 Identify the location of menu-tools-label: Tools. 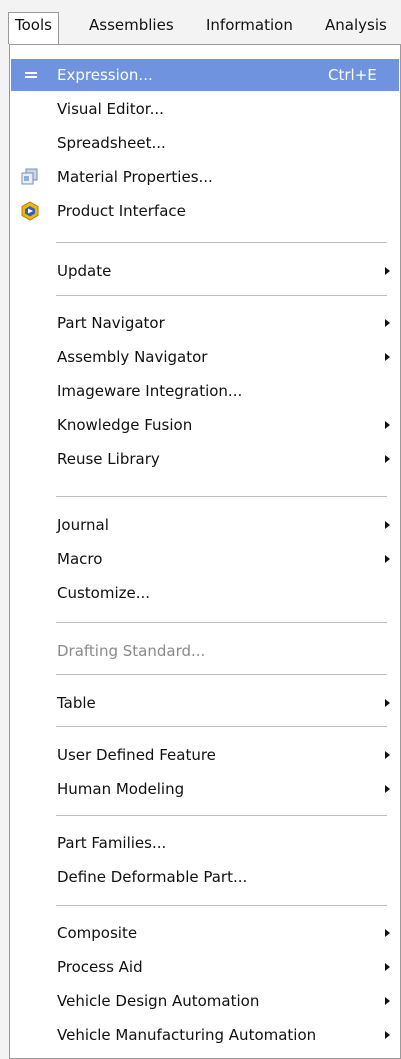
(33, 25).